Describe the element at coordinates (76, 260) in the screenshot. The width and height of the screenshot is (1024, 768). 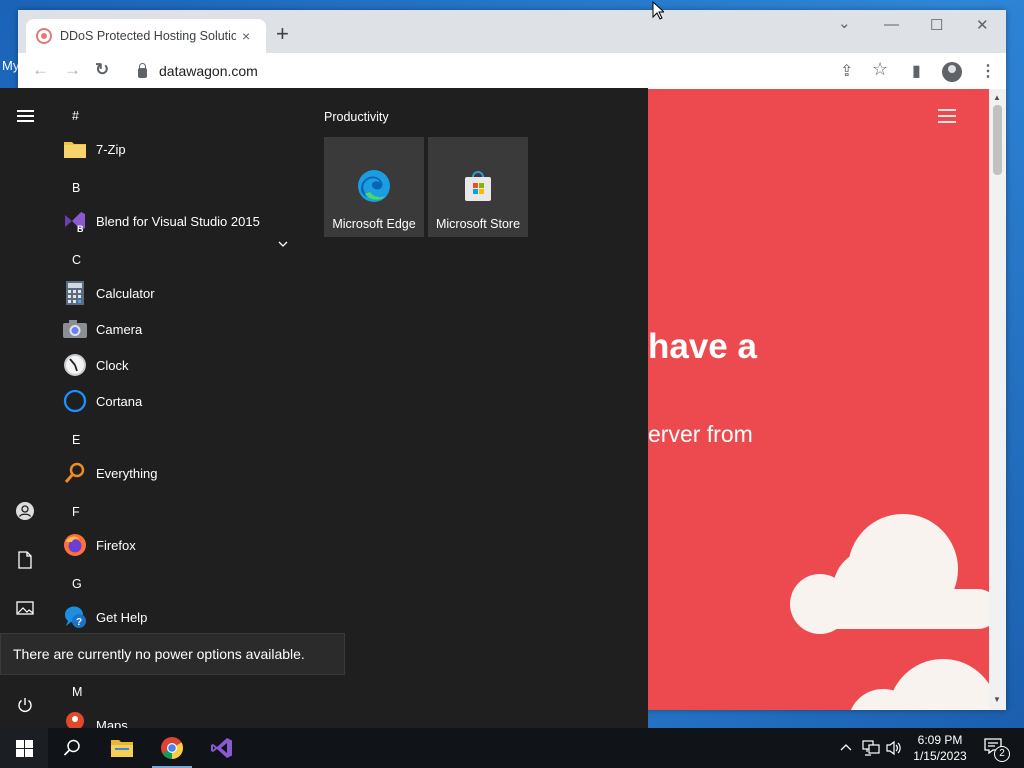
I see `group-header-c: C` at that location.